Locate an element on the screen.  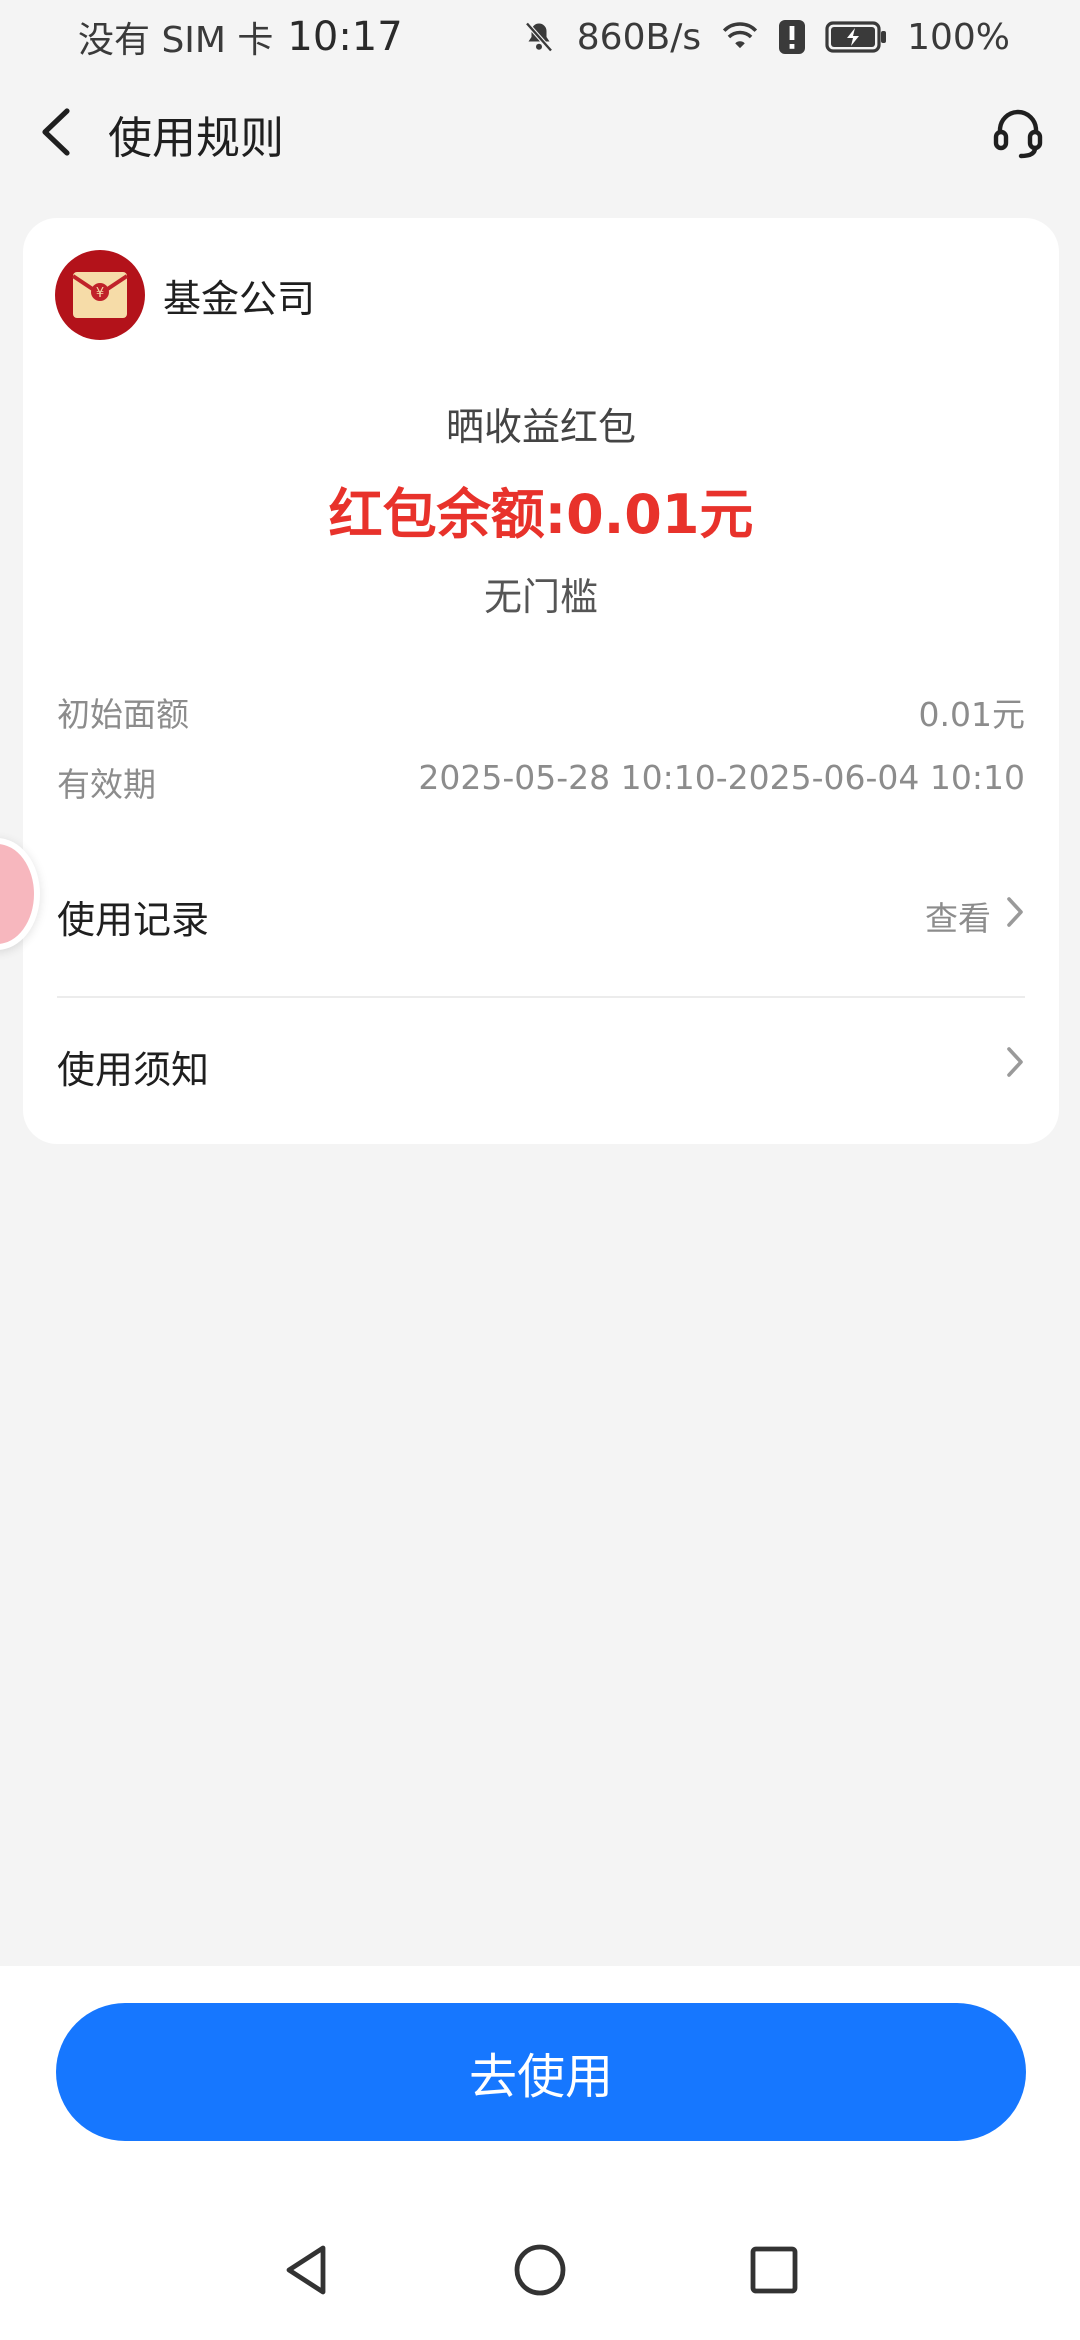
usage-record-action: 查看 is located at coordinates (975, 916).